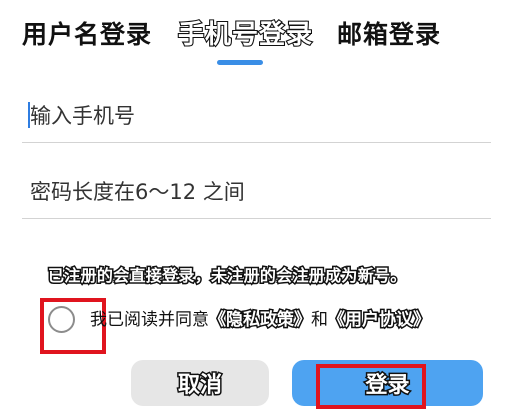 Image resolution: width=513 pixels, height=415 pixels. Describe the element at coordinates (149, 320) in the screenshot. I see `agreement-prefix: 我已阅读并同意` at that location.